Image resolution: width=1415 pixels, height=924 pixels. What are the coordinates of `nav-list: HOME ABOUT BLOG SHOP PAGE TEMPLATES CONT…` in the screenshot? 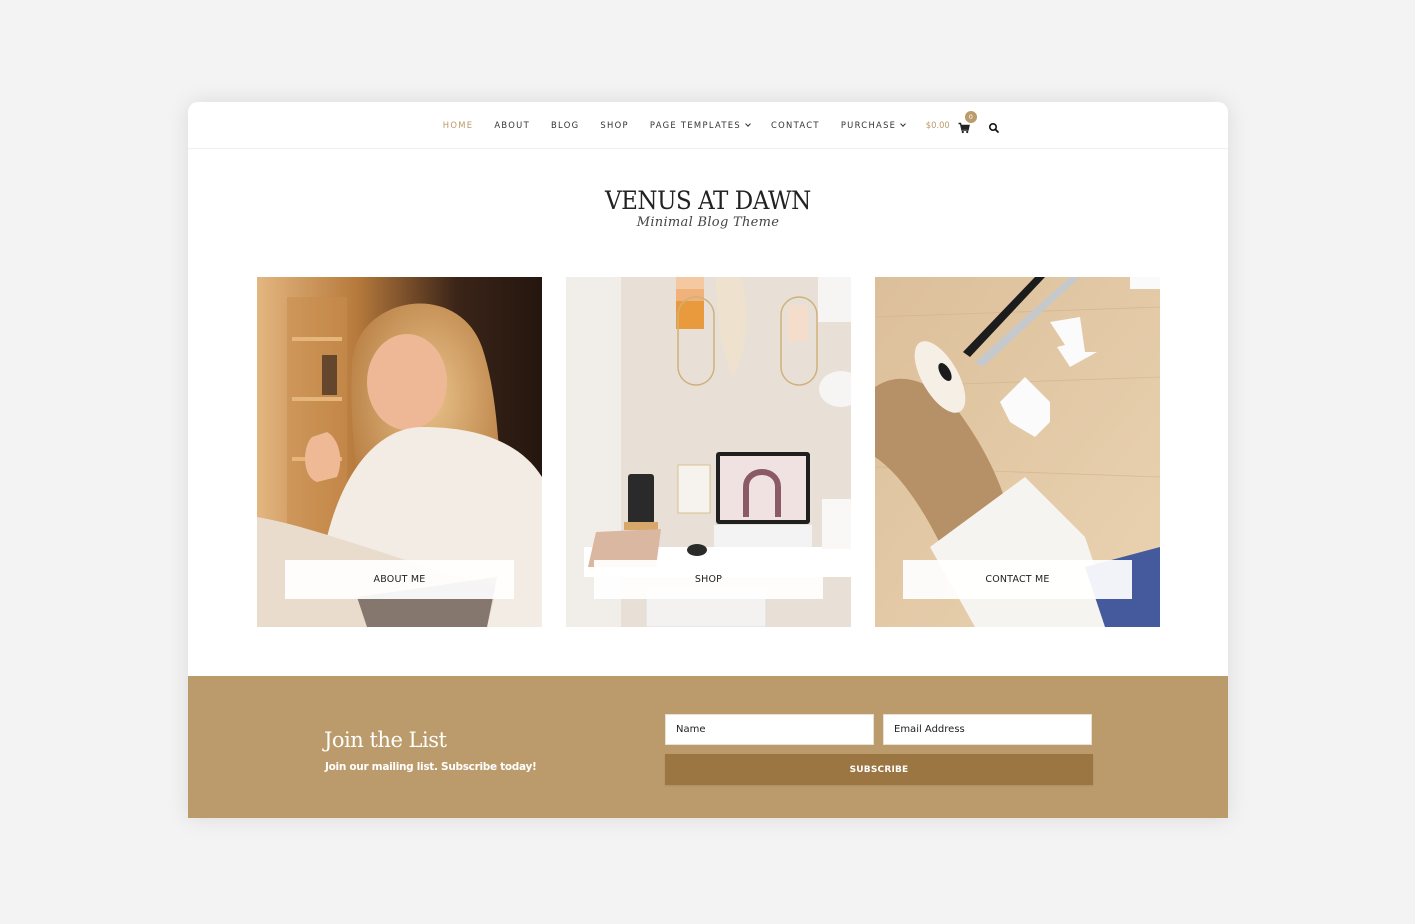 It's located at (716, 122).